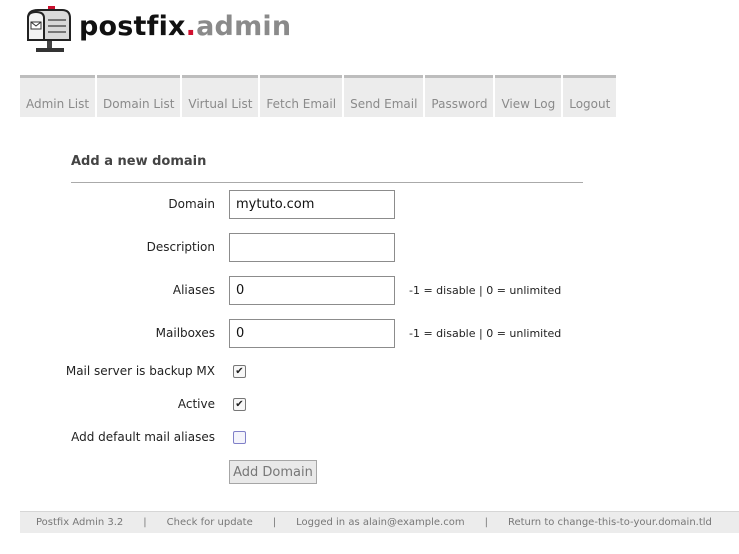 The height and width of the screenshot is (554, 739). What do you see at coordinates (273, 472) in the screenshot?
I see `add-domain-button: Add Domain` at bounding box center [273, 472].